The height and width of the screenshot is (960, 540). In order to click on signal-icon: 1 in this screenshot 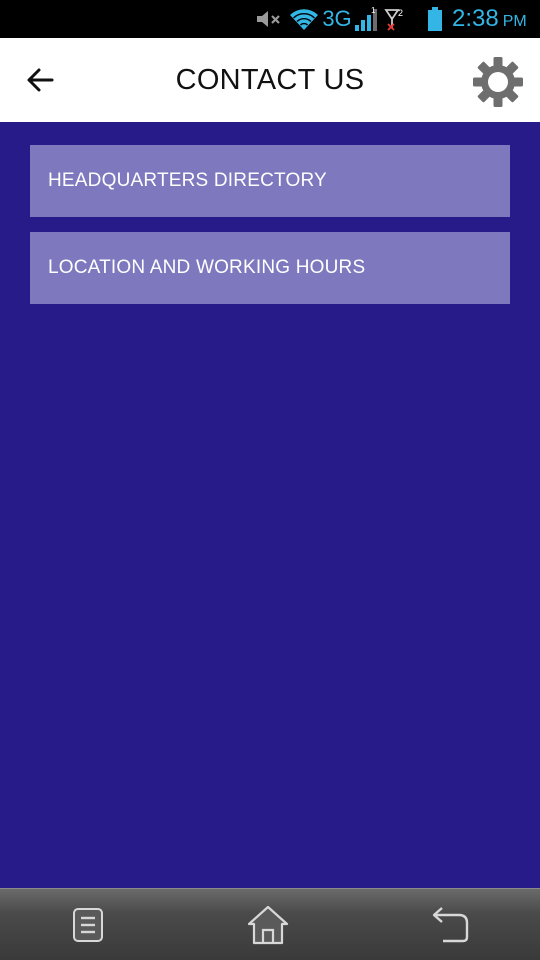, I will do `click(367, 19)`.